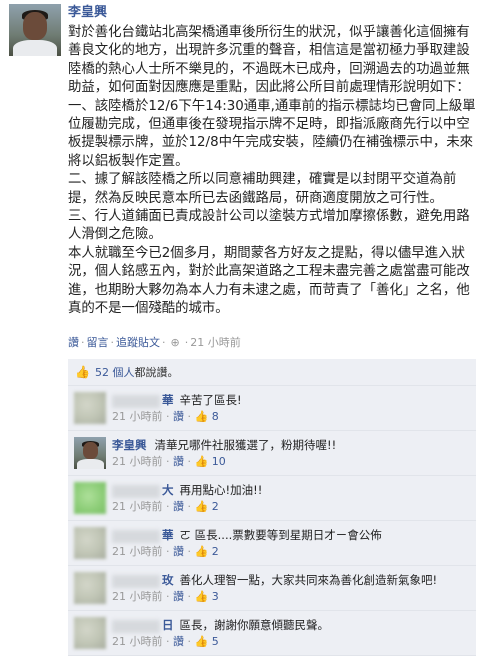 Image resolution: width=488 pixels, height=663 pixels. I want to click on comment-like-count: 8, so click(215, 416).